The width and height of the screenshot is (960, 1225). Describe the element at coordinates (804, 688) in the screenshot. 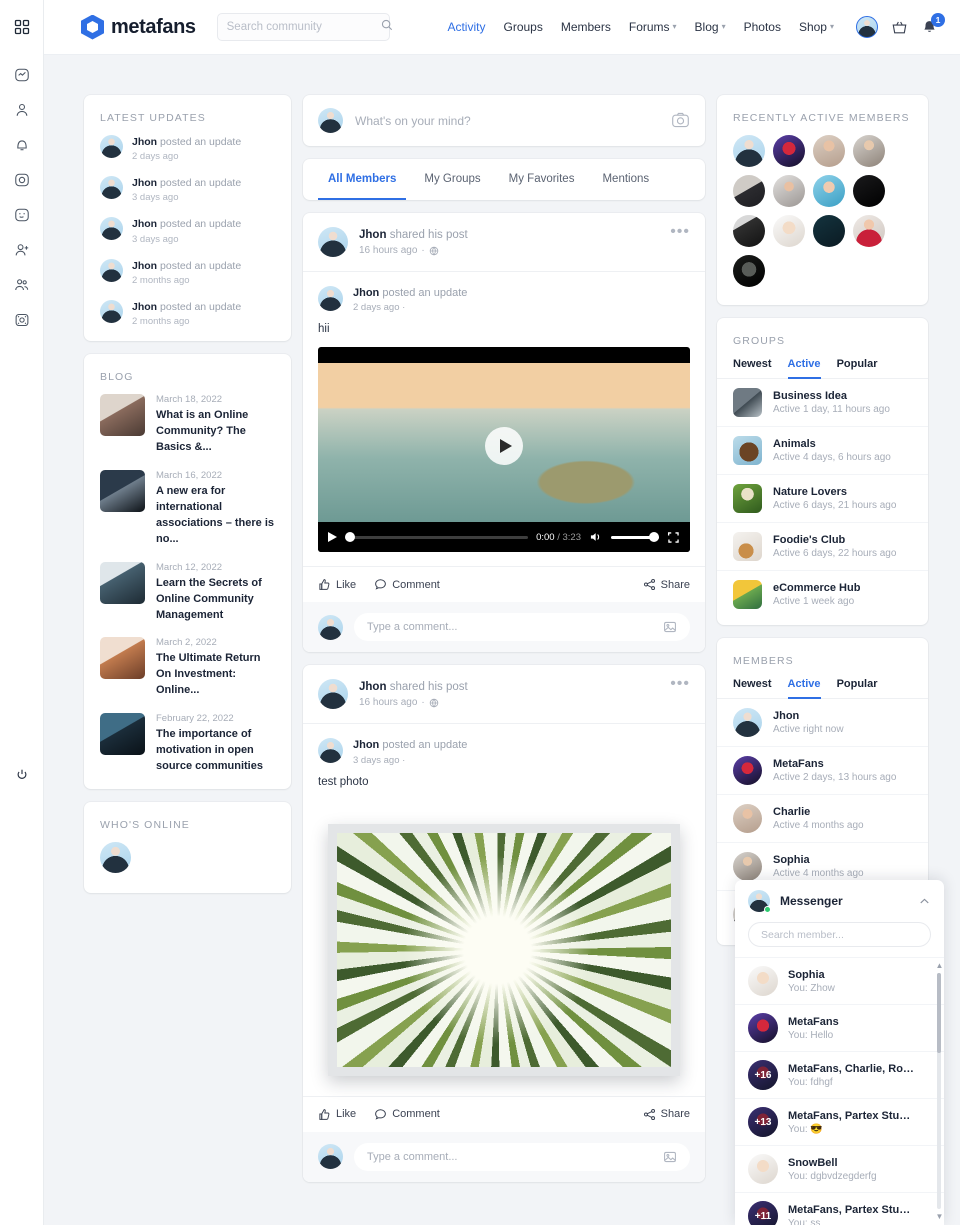

I see `members-tab-active: Active` at that location.